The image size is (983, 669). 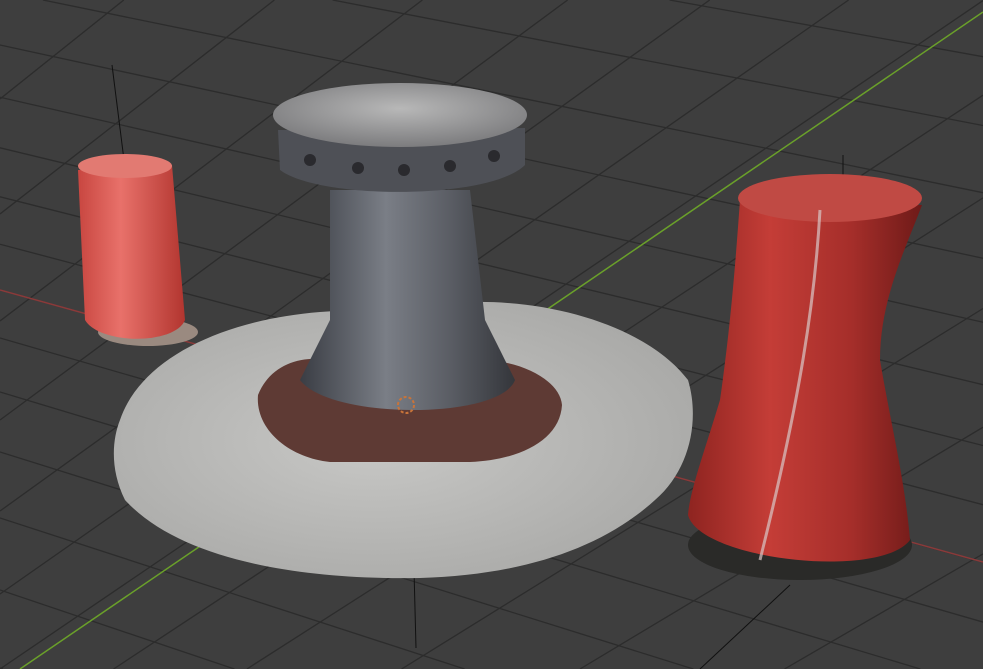 What do you see at coordinates (826, 29) in the screenshot?
I see `grid-line` at bounding box center [826, 29].